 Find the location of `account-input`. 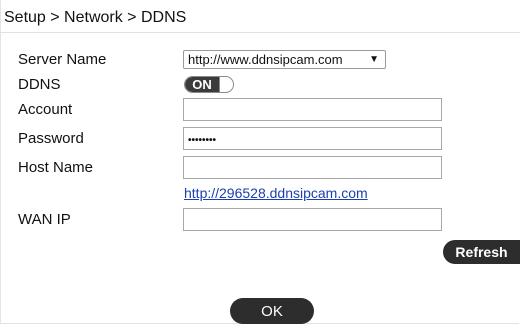

account-input is located at coordinates (312, 109).